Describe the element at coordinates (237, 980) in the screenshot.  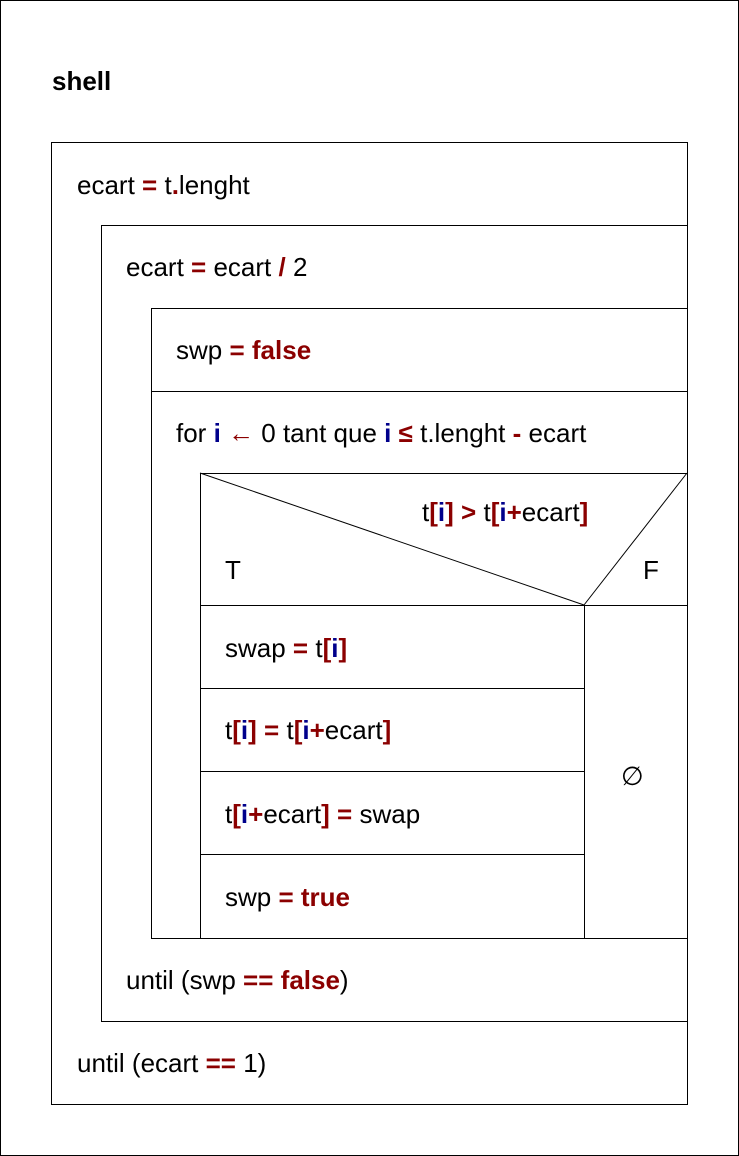
I see `stmt-until-swp: until (swp == false)` at that location.